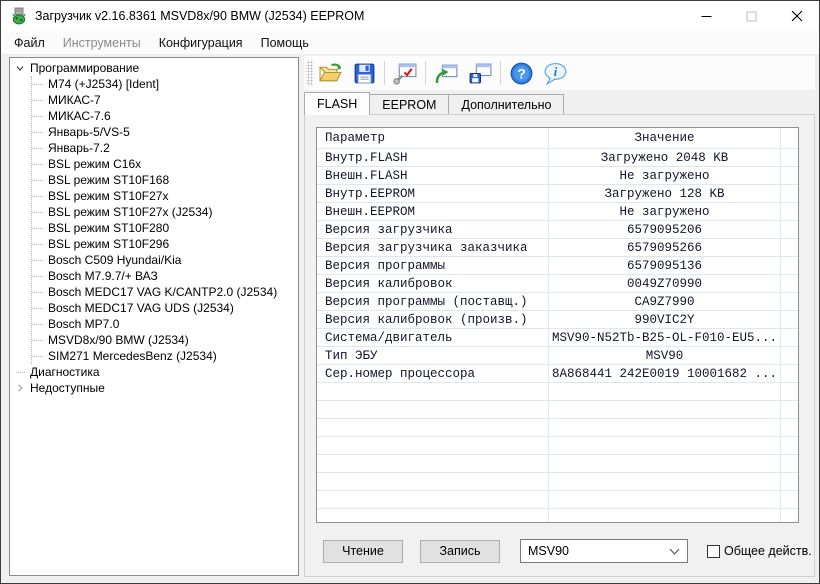  What do you see at coordinates (102, 43) in the screenshot?
I see `menu-item-tools: Инструменты` at bounding box center [102, 43].